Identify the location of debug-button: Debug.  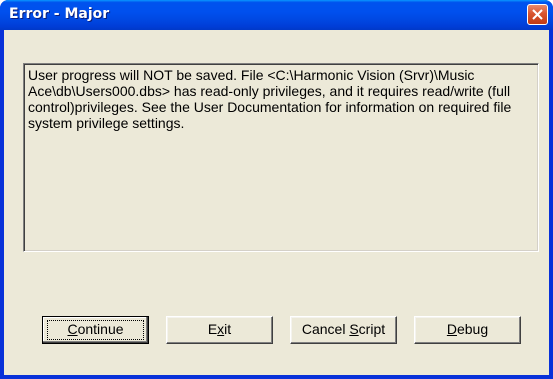
(467, 330).